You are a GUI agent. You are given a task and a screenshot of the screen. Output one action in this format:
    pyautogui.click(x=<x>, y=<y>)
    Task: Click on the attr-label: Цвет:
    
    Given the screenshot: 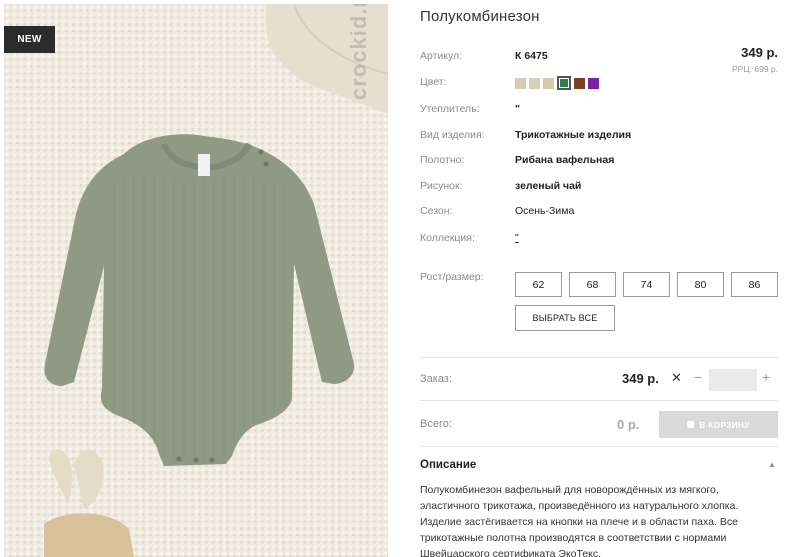 What is the action you would take?
    pyautogui.click(x=433, y=82)
    